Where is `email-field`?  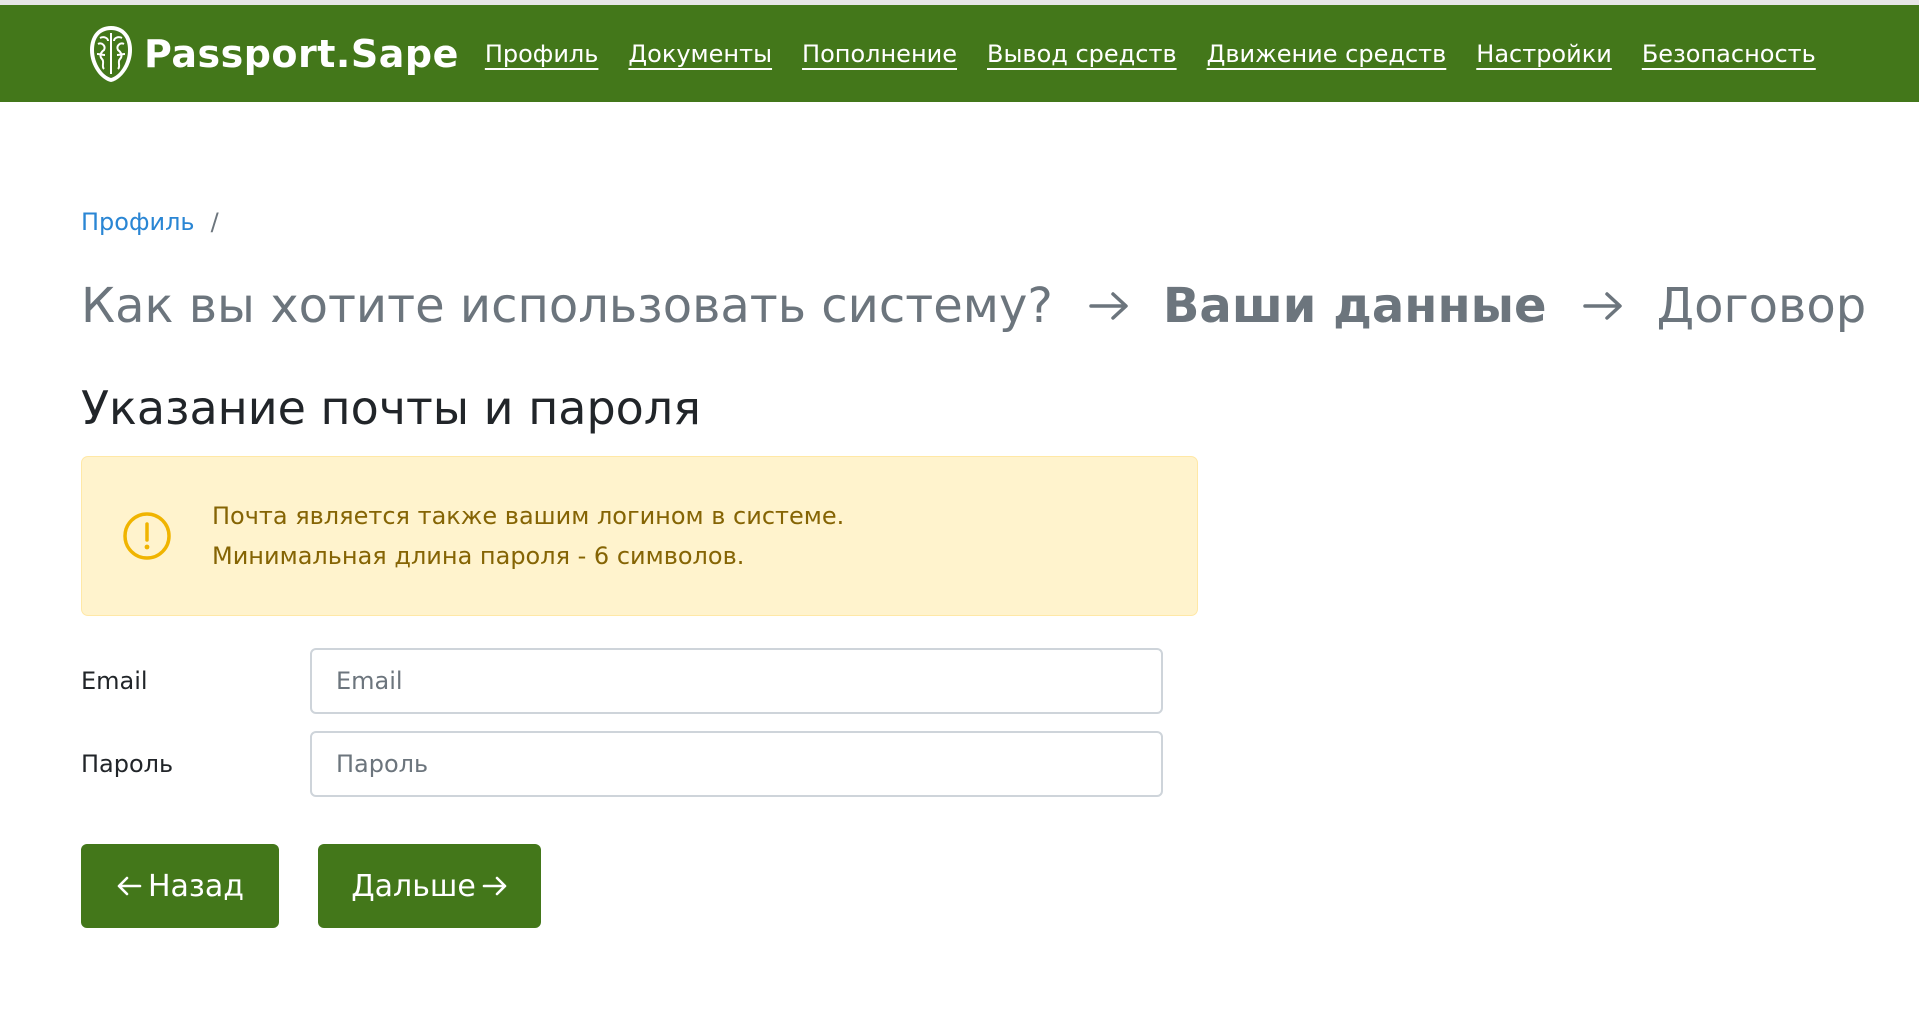
email-field is located at coordinates (736, 681).